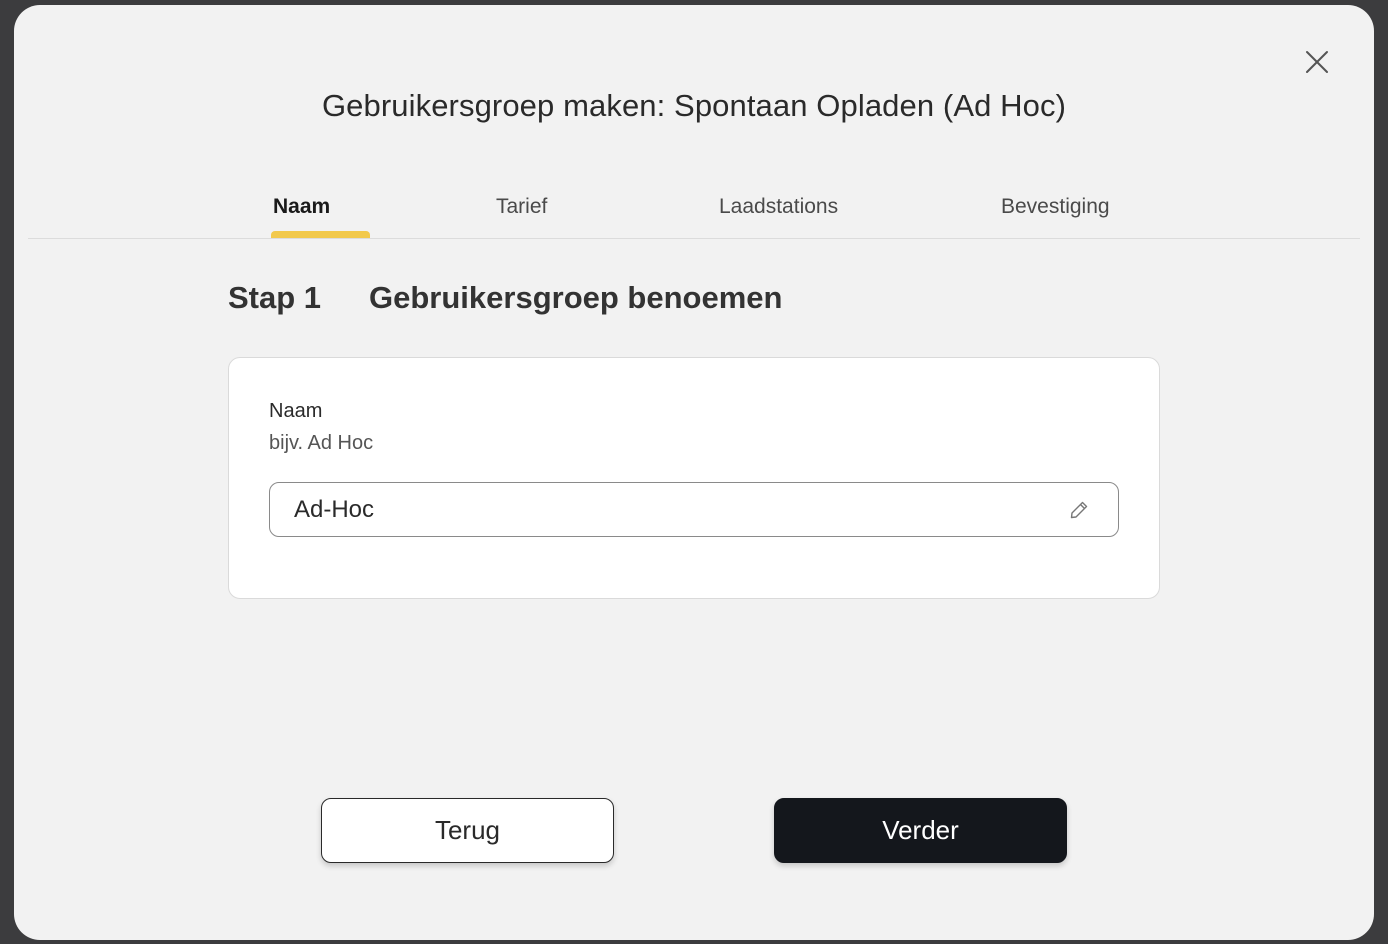 This screenshot has width=1388, height=944. I want to click on back-button: Terug, so click(467, 830).